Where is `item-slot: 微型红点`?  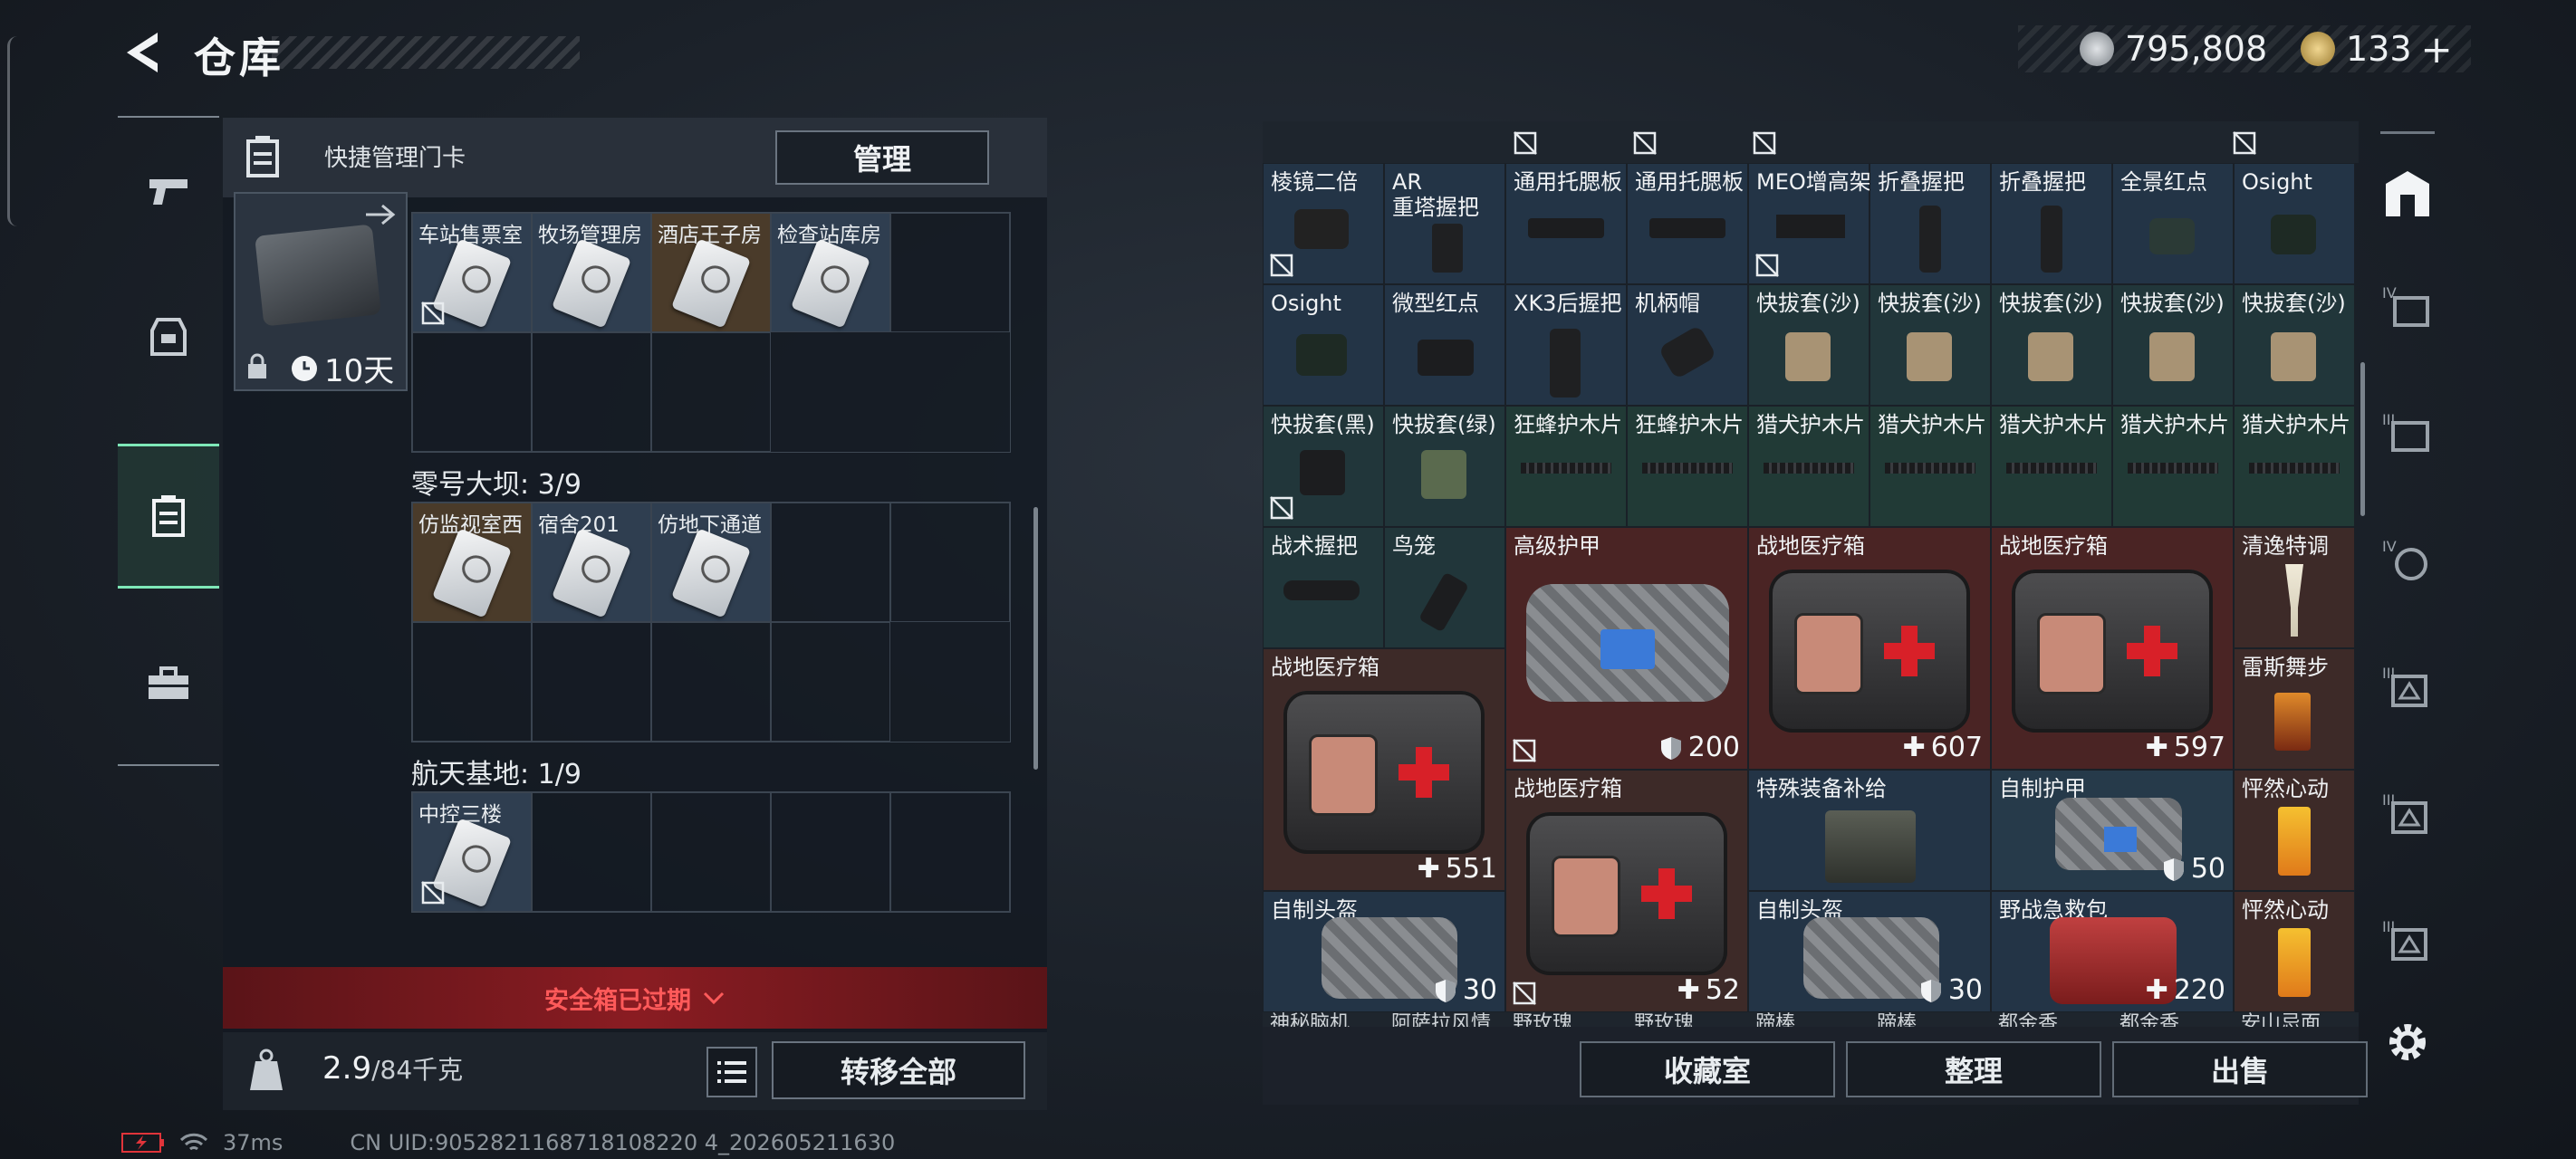 item-slot: 微型红点 is located at coordinates (1444, 345).